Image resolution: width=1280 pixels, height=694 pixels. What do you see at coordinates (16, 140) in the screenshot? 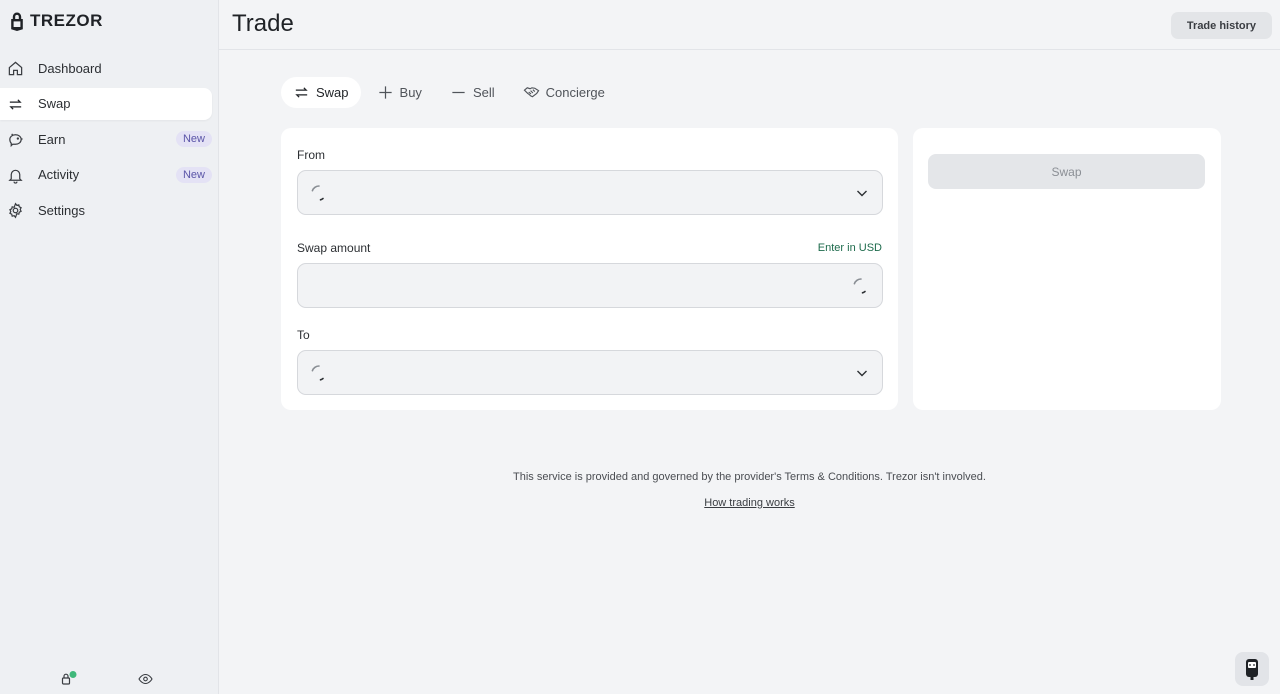
I see `piggy-bank-icon` at bounding box center [16, 140].